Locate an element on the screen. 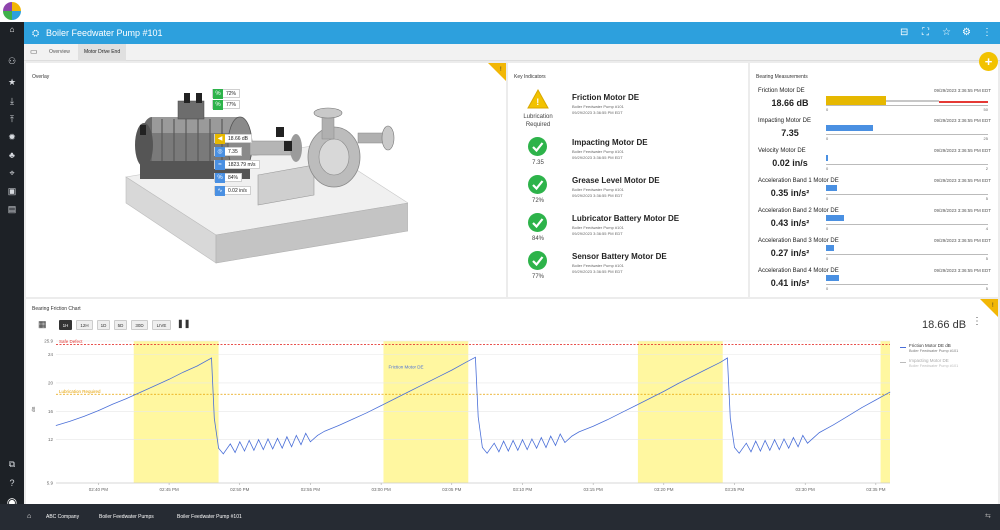 This screenshot has height=530, width=1000. y-tick-label: 24 is located at coordinates (51, 354).